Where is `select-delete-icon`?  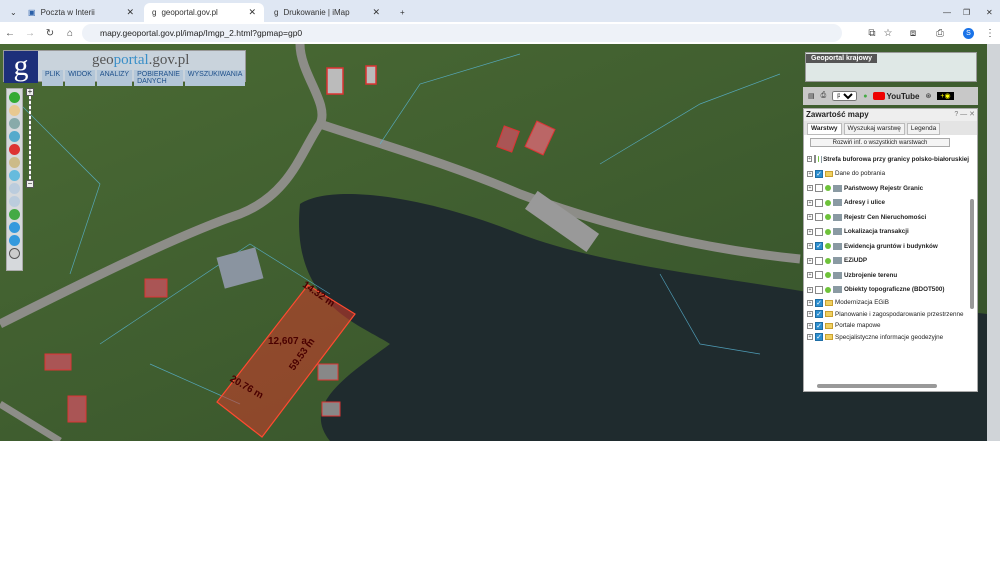
select-delete-icon is located at coordinates (14, 149).